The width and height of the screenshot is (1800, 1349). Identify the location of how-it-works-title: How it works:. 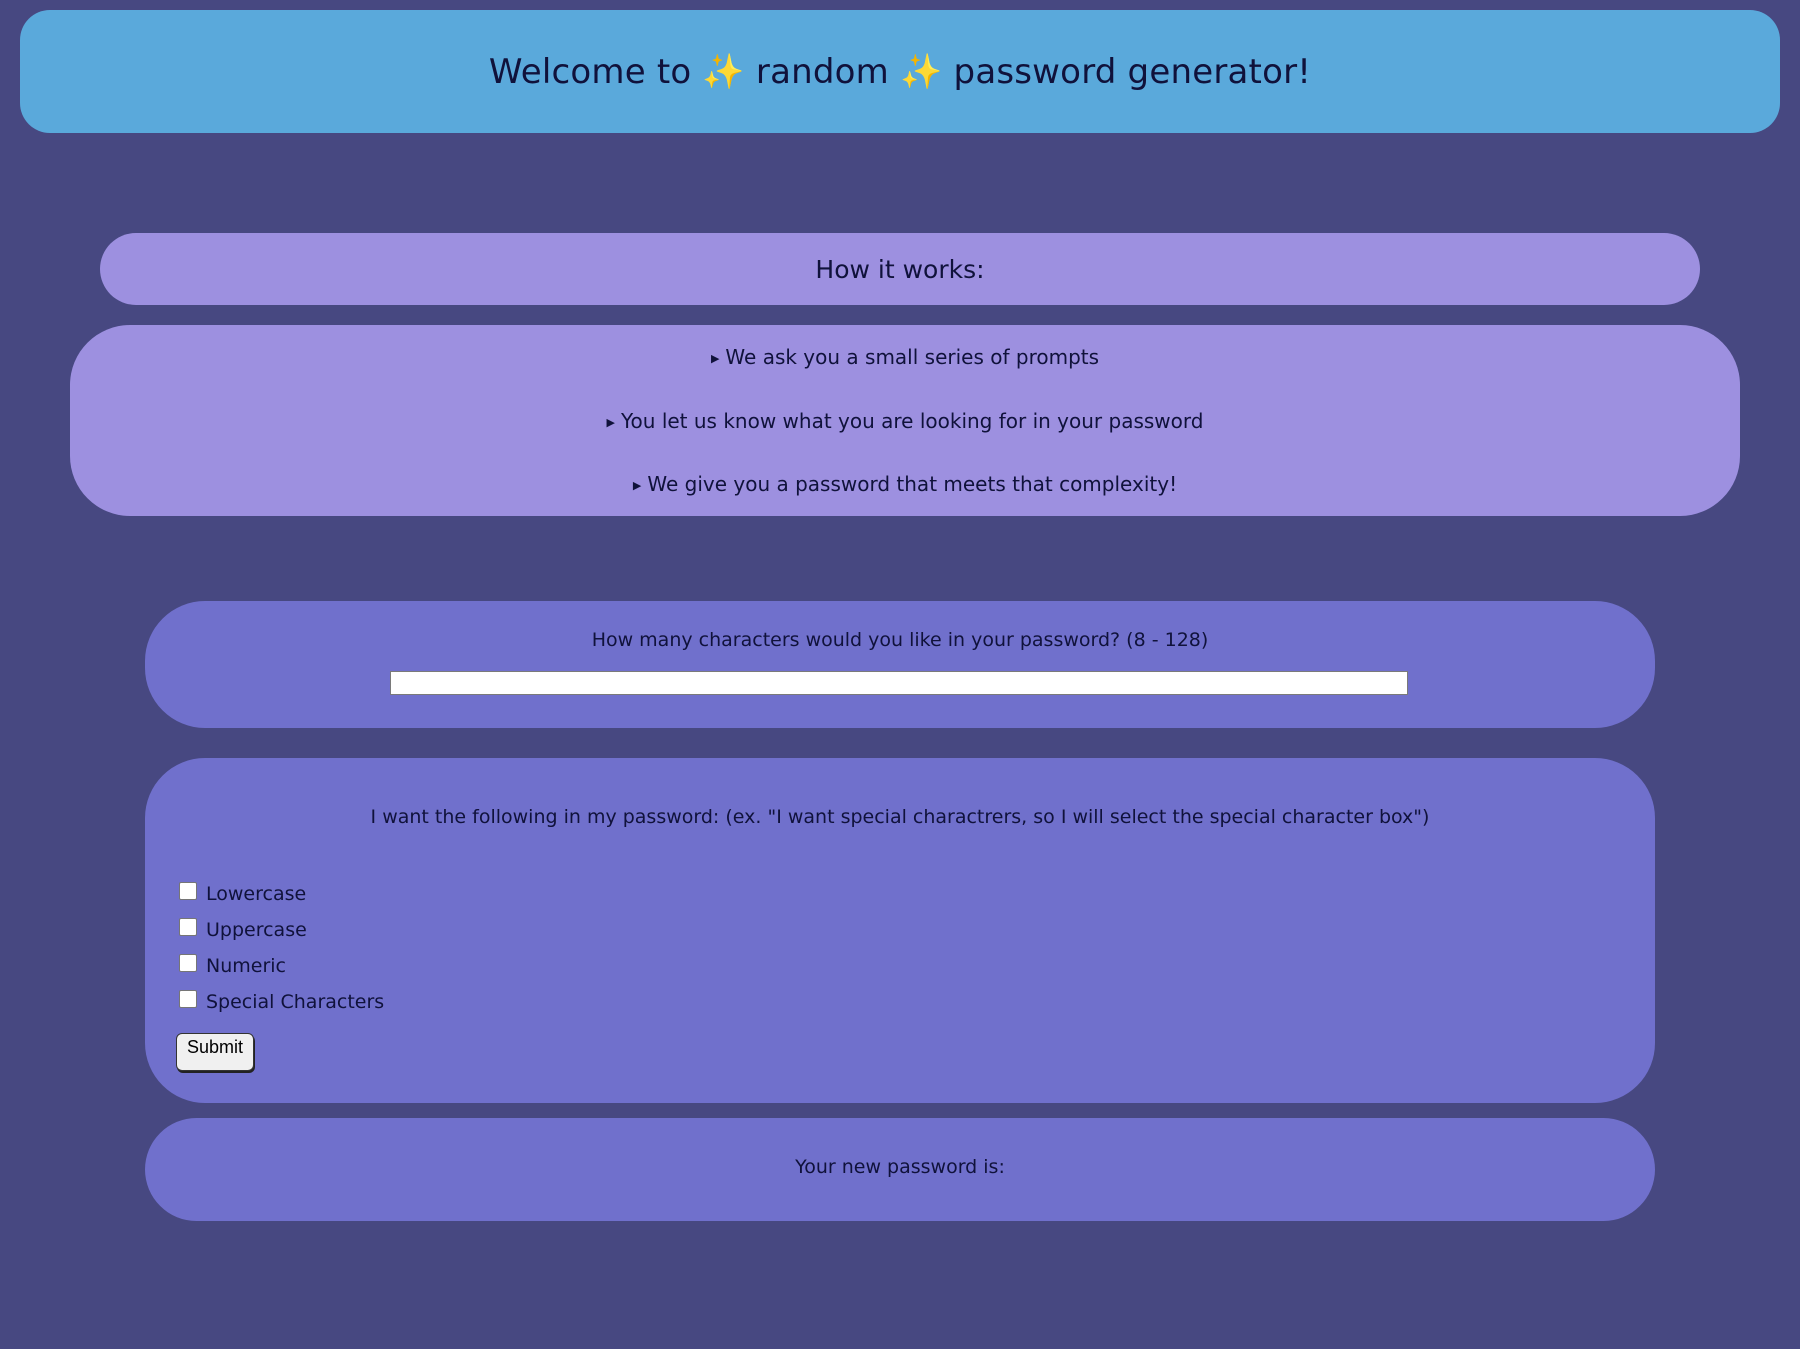
(900, 269).